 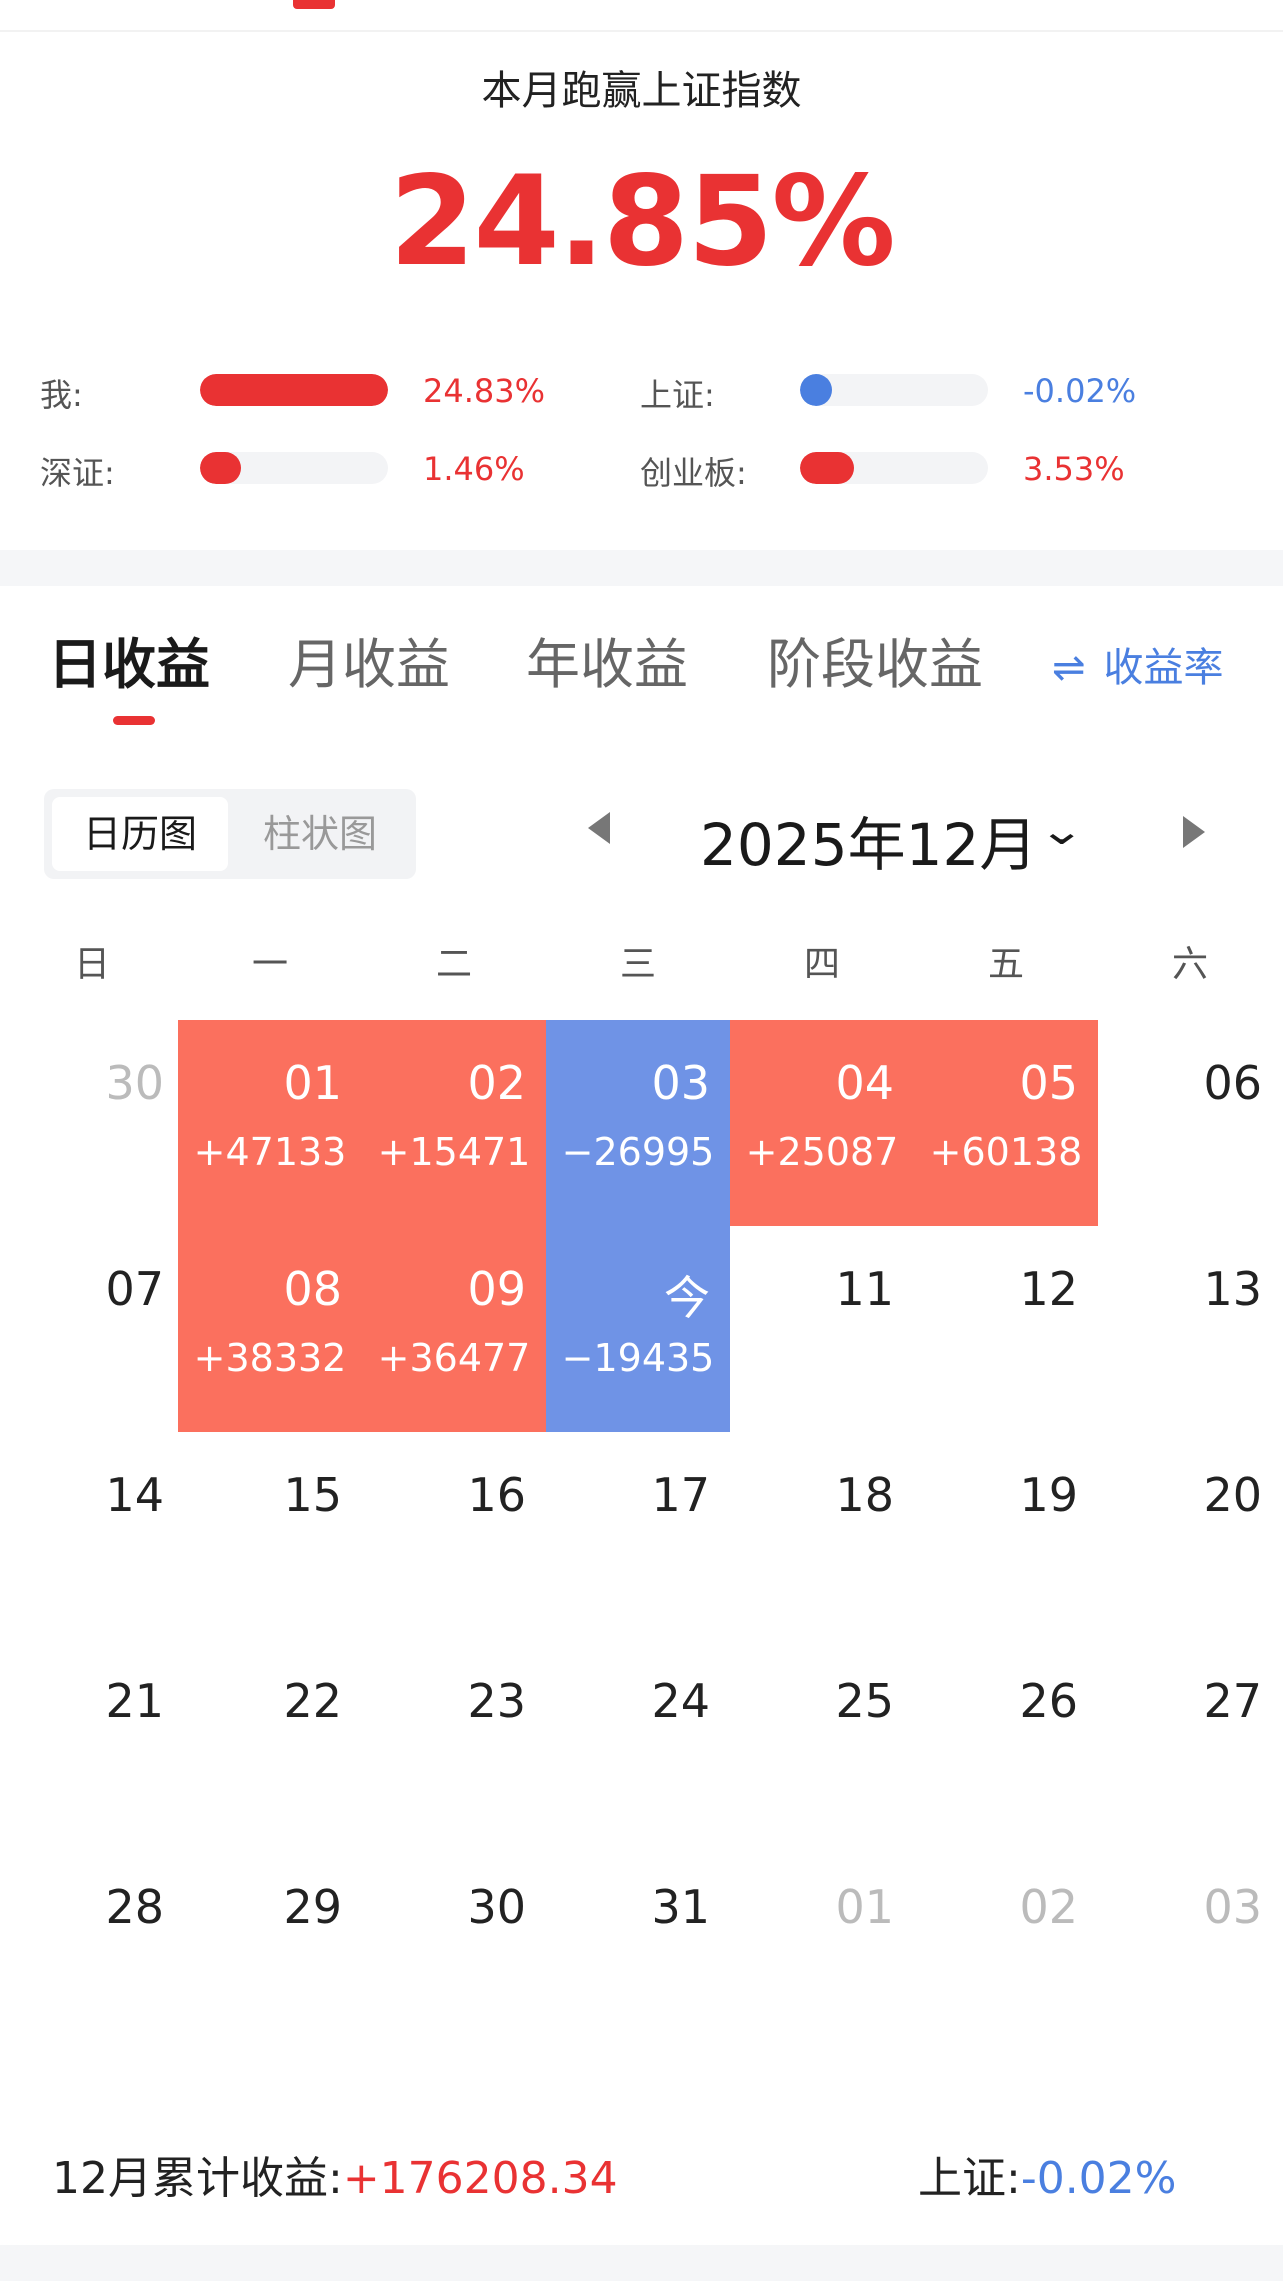 I want to click on calendar-day-number: 04, so click(x=864, y=1083).